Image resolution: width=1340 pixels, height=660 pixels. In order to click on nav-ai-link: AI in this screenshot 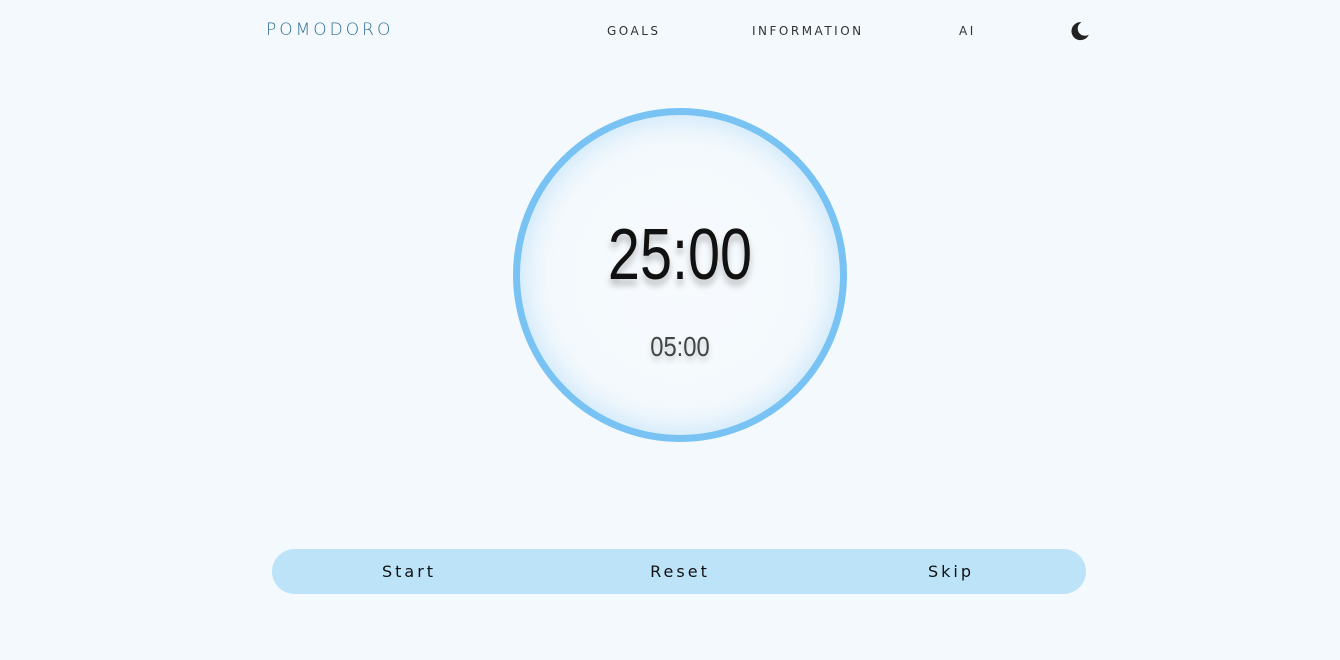, I will do `click(967, 31)`.